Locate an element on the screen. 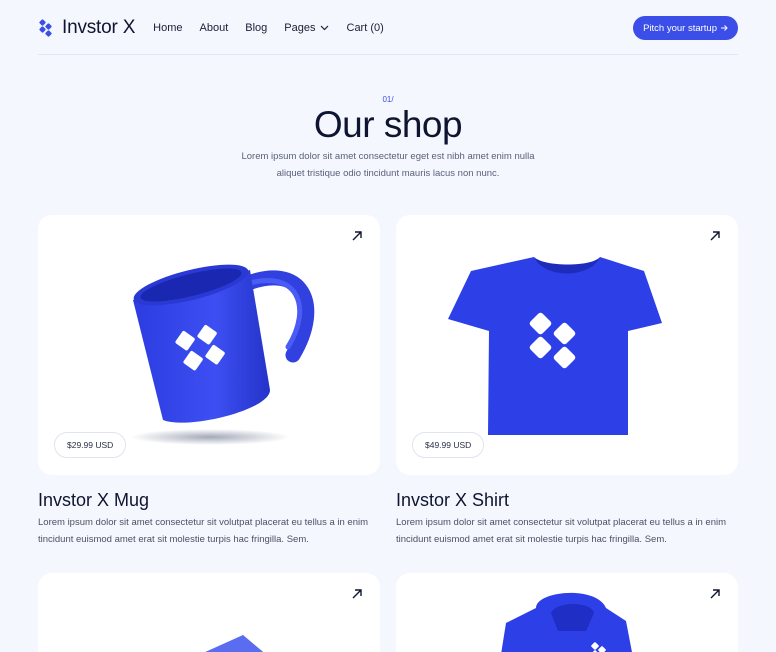 This screenshot has height=652, width=776. nav-link-about: About is located at coordinates (214, 28).